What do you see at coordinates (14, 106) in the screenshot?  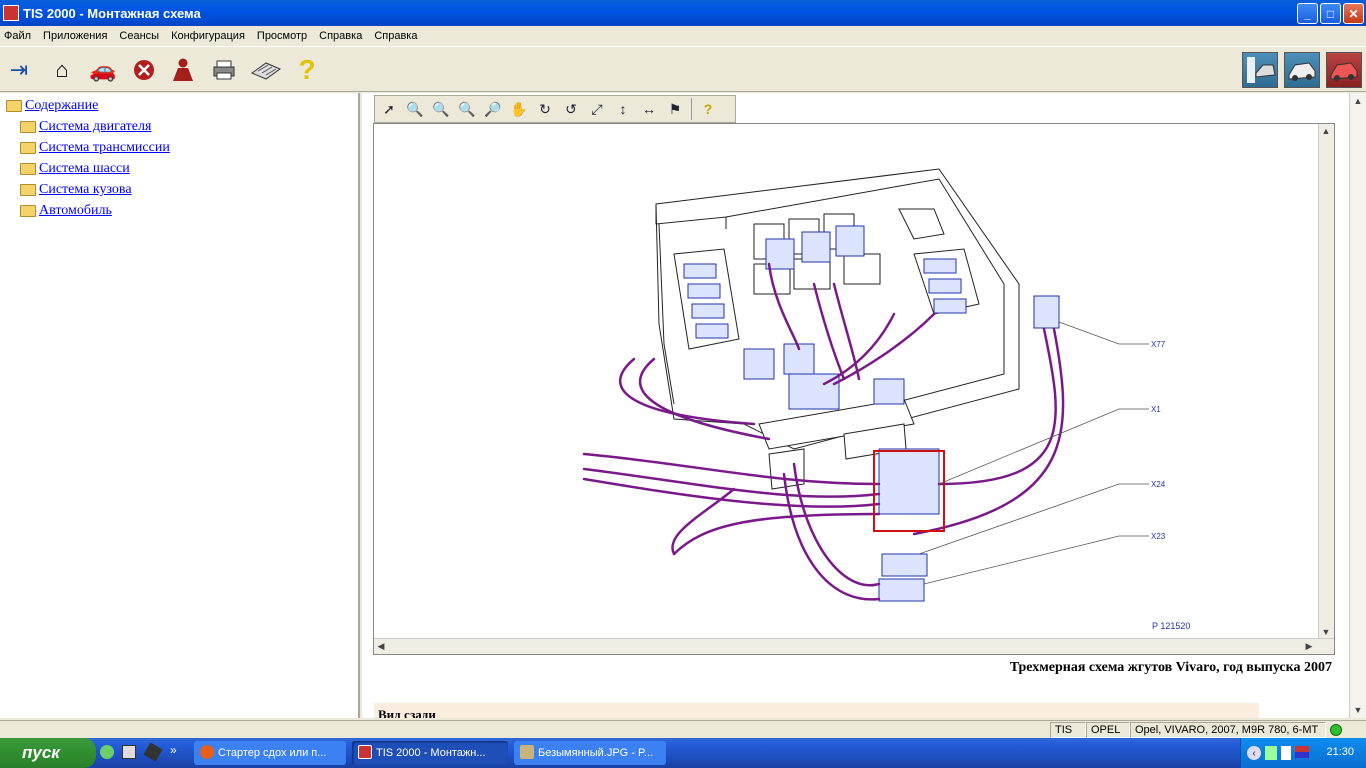 I see `folder-open-icon` at bounding box center [14, 106].